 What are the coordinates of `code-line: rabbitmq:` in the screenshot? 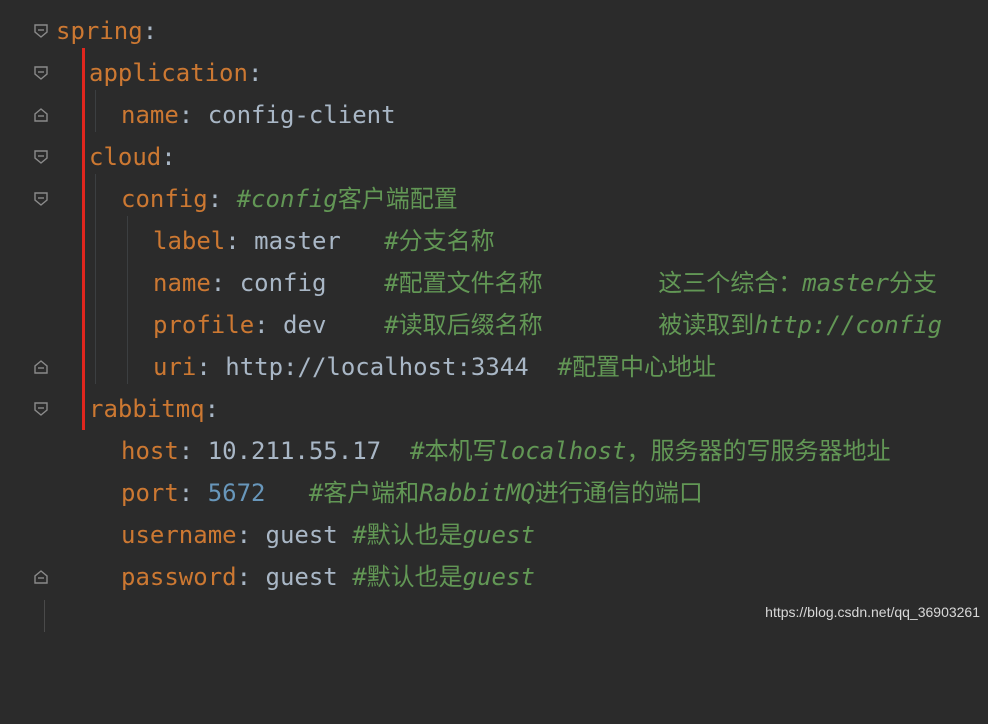 It's located at (494, 409).